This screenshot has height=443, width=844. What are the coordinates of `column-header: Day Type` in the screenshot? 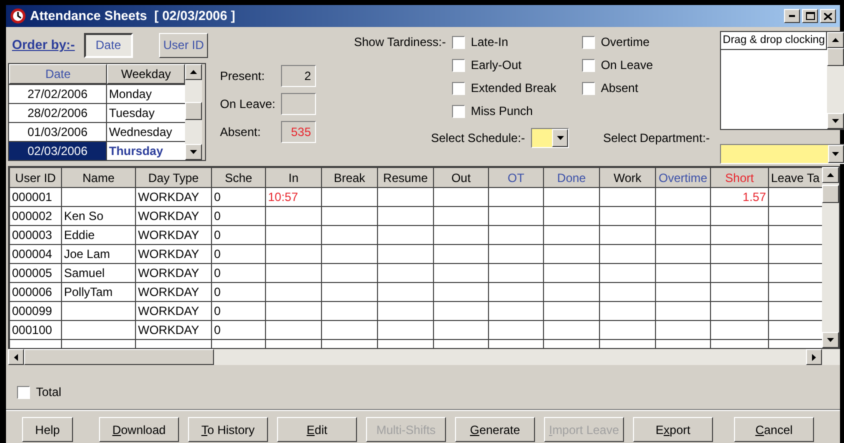 It's located at (174, 178).